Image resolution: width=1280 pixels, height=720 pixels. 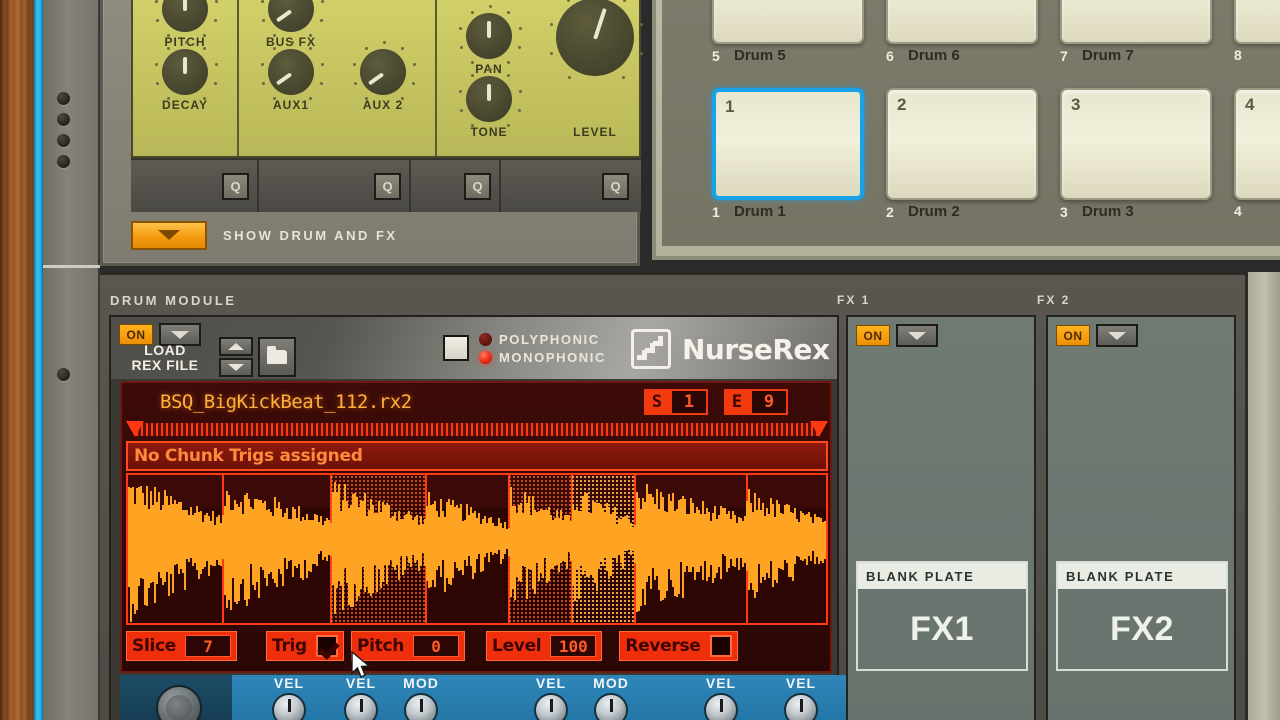 I want to click on mode-row-polyphonic: POLYPHONIC, so click(x=542, y=339).